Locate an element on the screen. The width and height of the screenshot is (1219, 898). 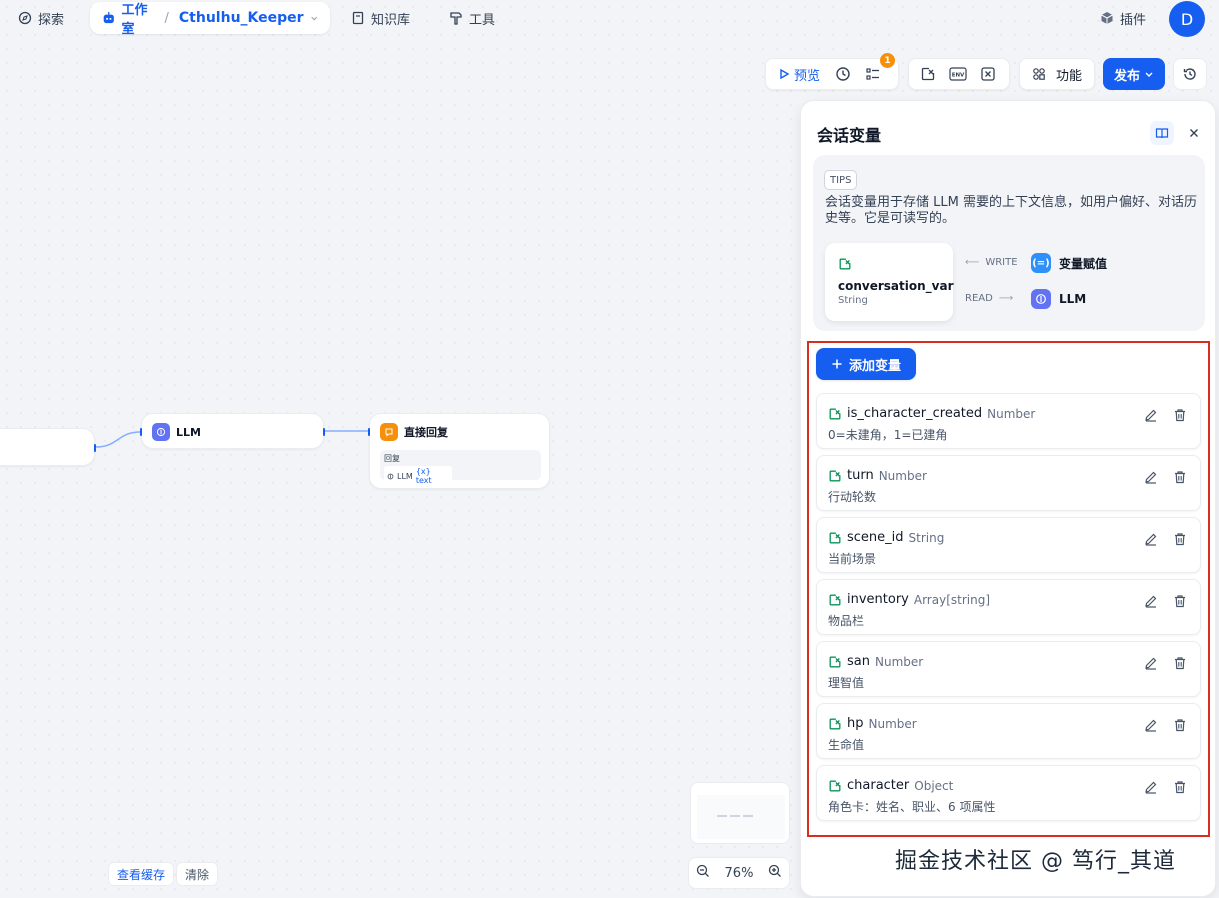
zoom-controls: 76% is located at coordinates (739, 873).